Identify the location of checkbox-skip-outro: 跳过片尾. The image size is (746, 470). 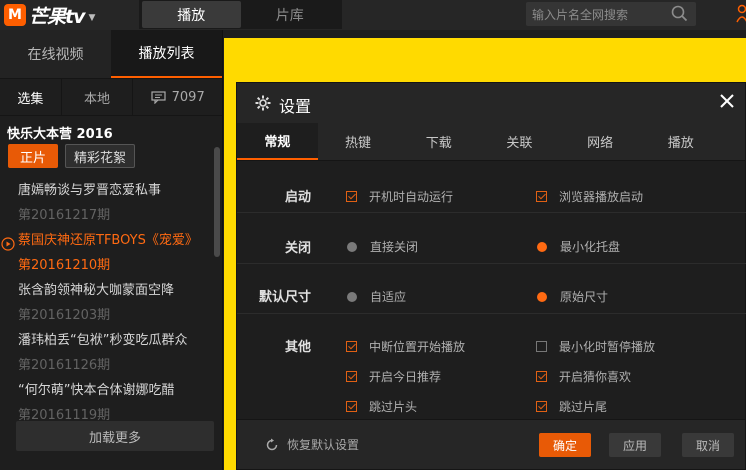
(571, 406).